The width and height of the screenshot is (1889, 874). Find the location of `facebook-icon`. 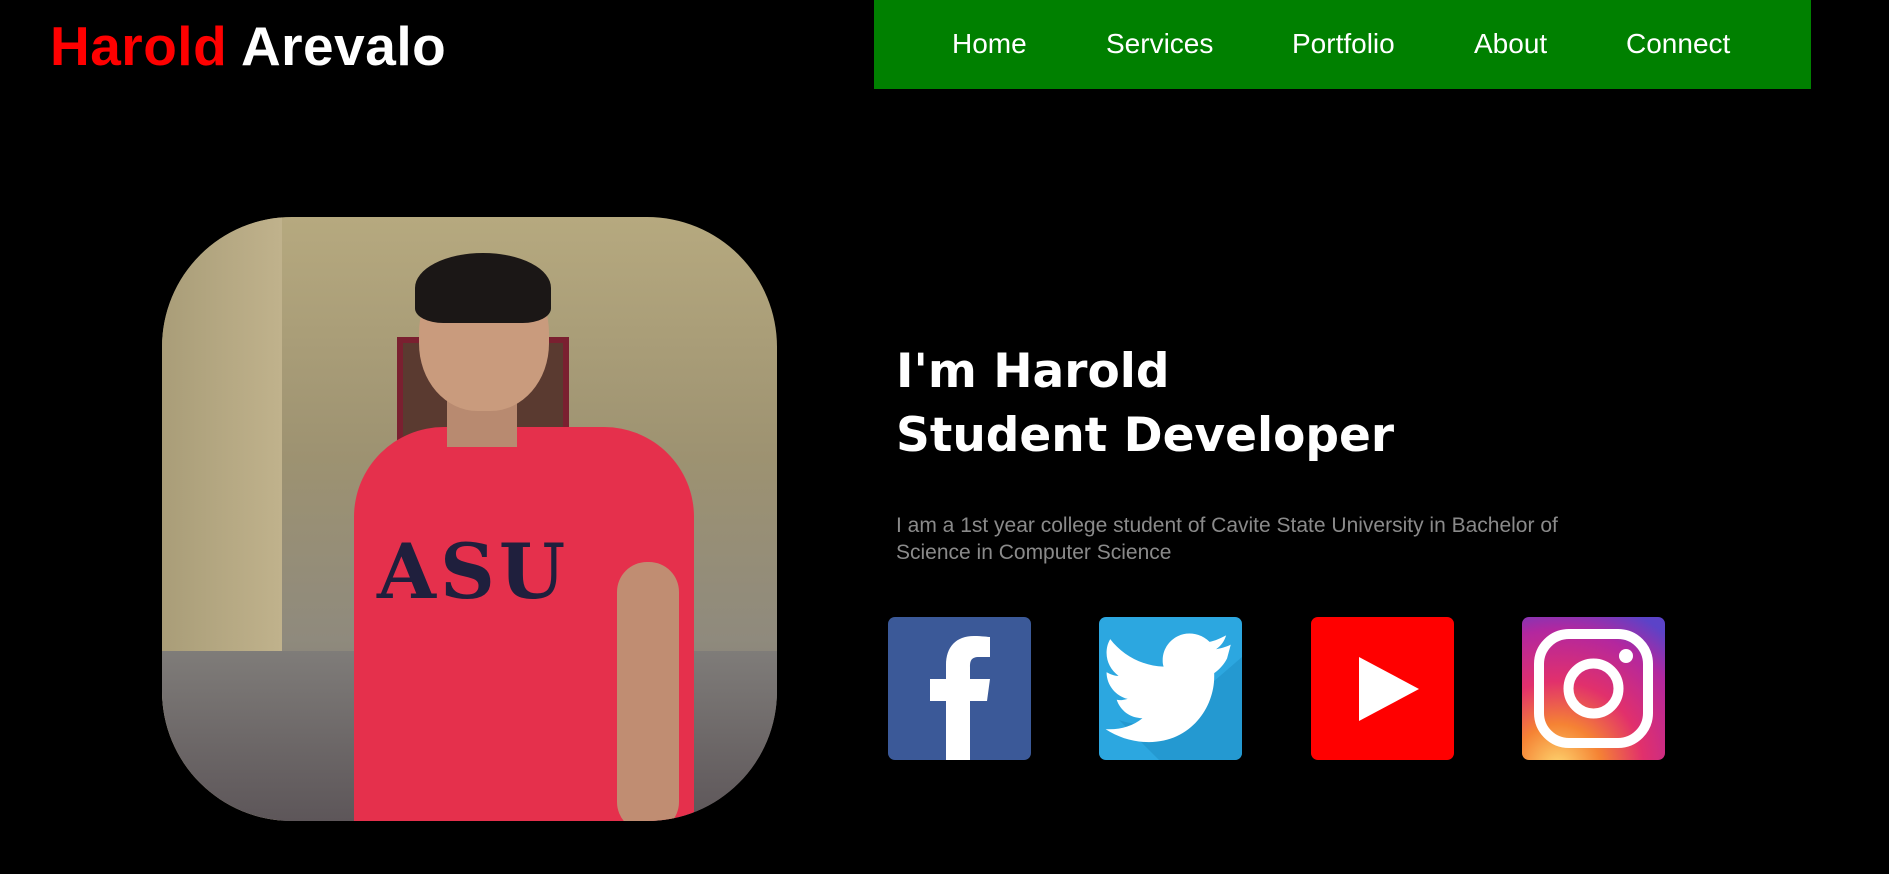

facebook-icon is located at coordinates (959, 688).